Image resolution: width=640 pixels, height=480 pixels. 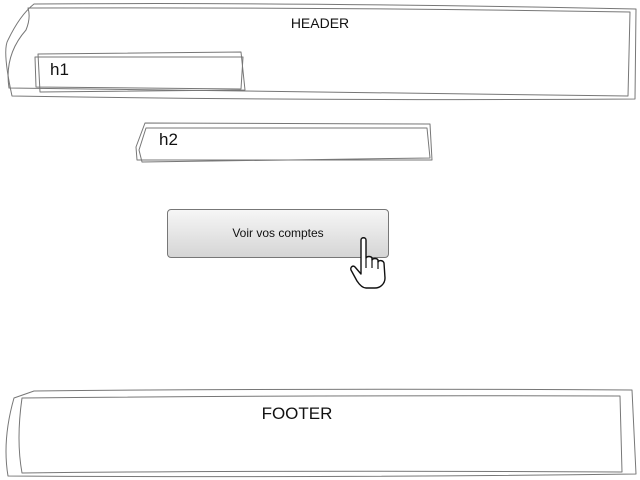 I want to click on heading-h2: h2, so click(x=168, y=139).